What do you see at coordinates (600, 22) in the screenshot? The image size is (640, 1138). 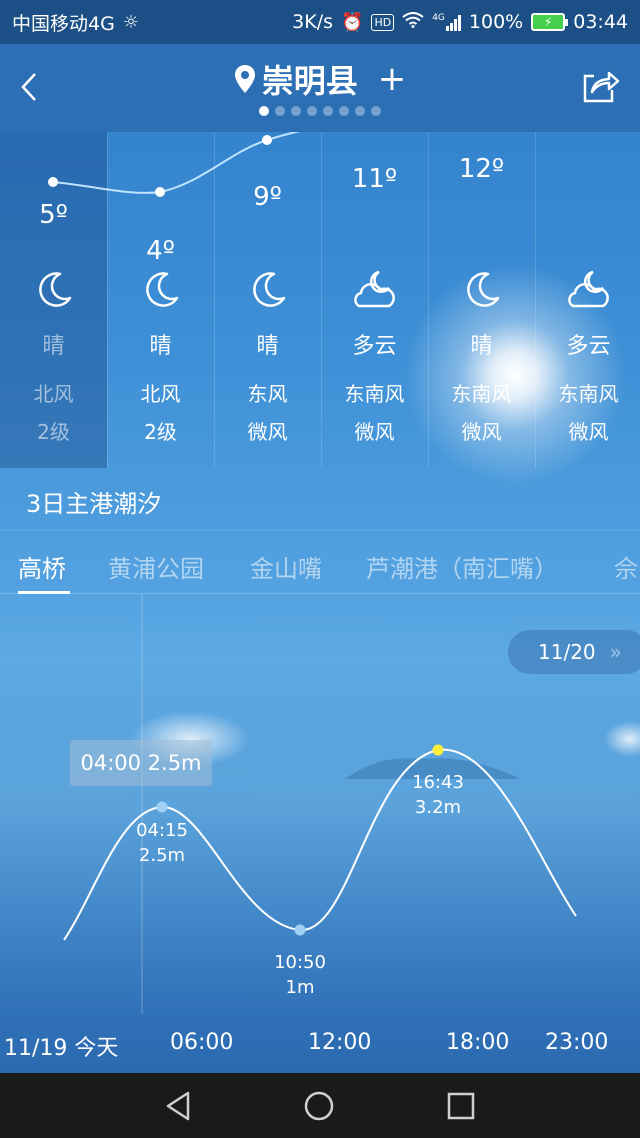 I see `clock: 03:44` at bounding box center [600, 22].